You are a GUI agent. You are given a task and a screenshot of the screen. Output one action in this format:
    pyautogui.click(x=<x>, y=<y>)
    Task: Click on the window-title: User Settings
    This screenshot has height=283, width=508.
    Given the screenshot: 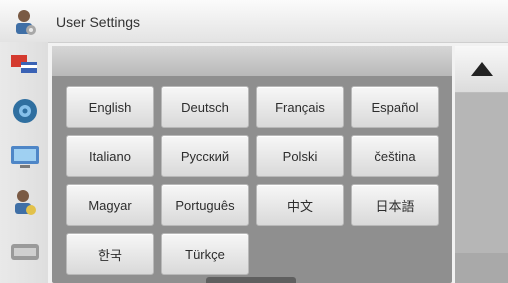 What is the action you would take?
    pyautogui.click(x=98, y=22)
    